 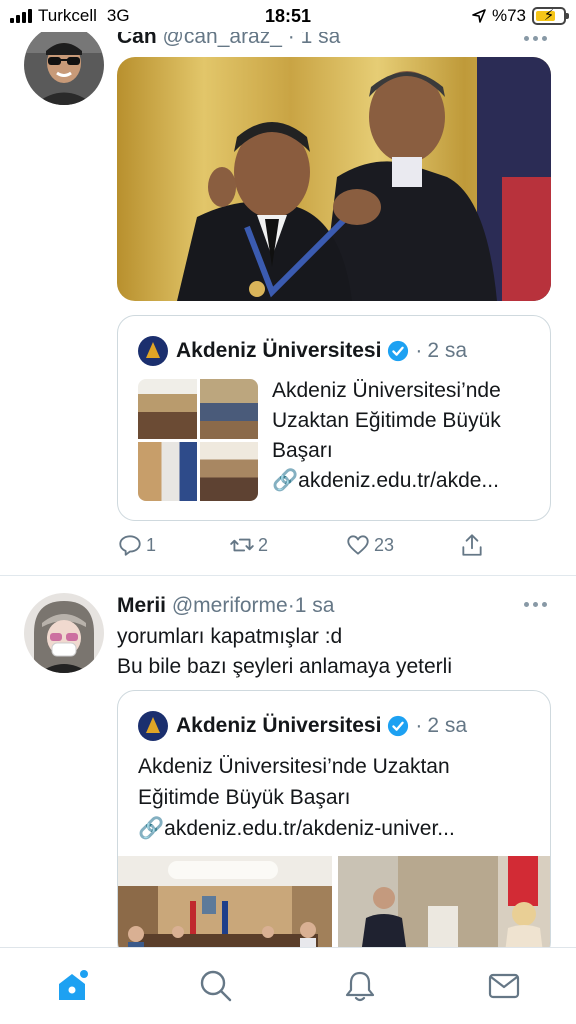 I want to click on tab-home, so click(x=72, y=986).